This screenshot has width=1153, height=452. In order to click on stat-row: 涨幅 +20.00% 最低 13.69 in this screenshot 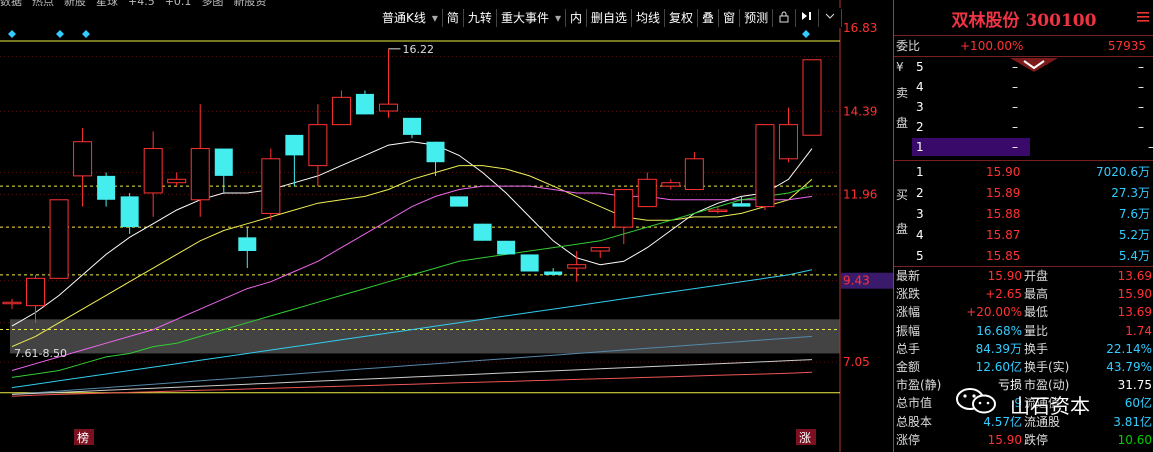, I will do `click(1023, 312)`.